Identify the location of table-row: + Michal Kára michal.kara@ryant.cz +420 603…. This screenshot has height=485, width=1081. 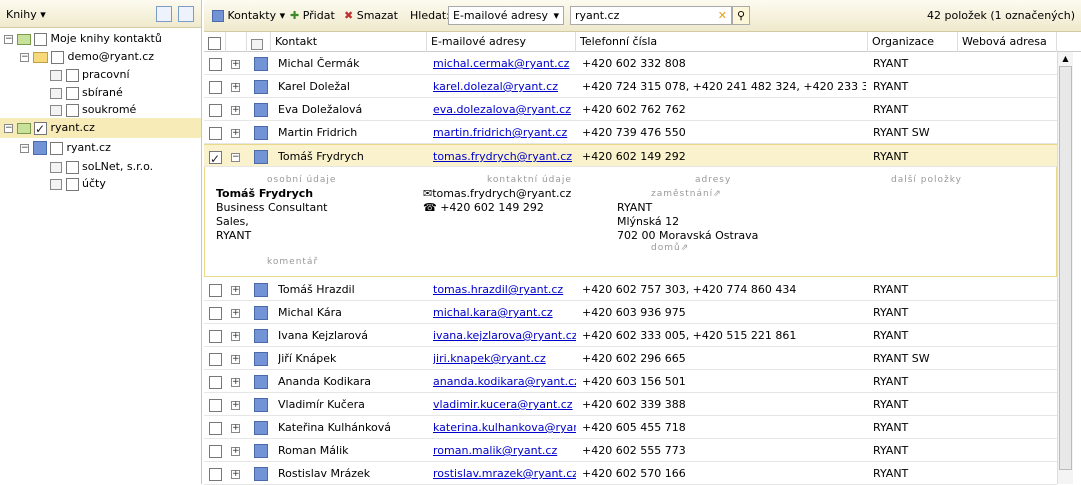
(630, 312).